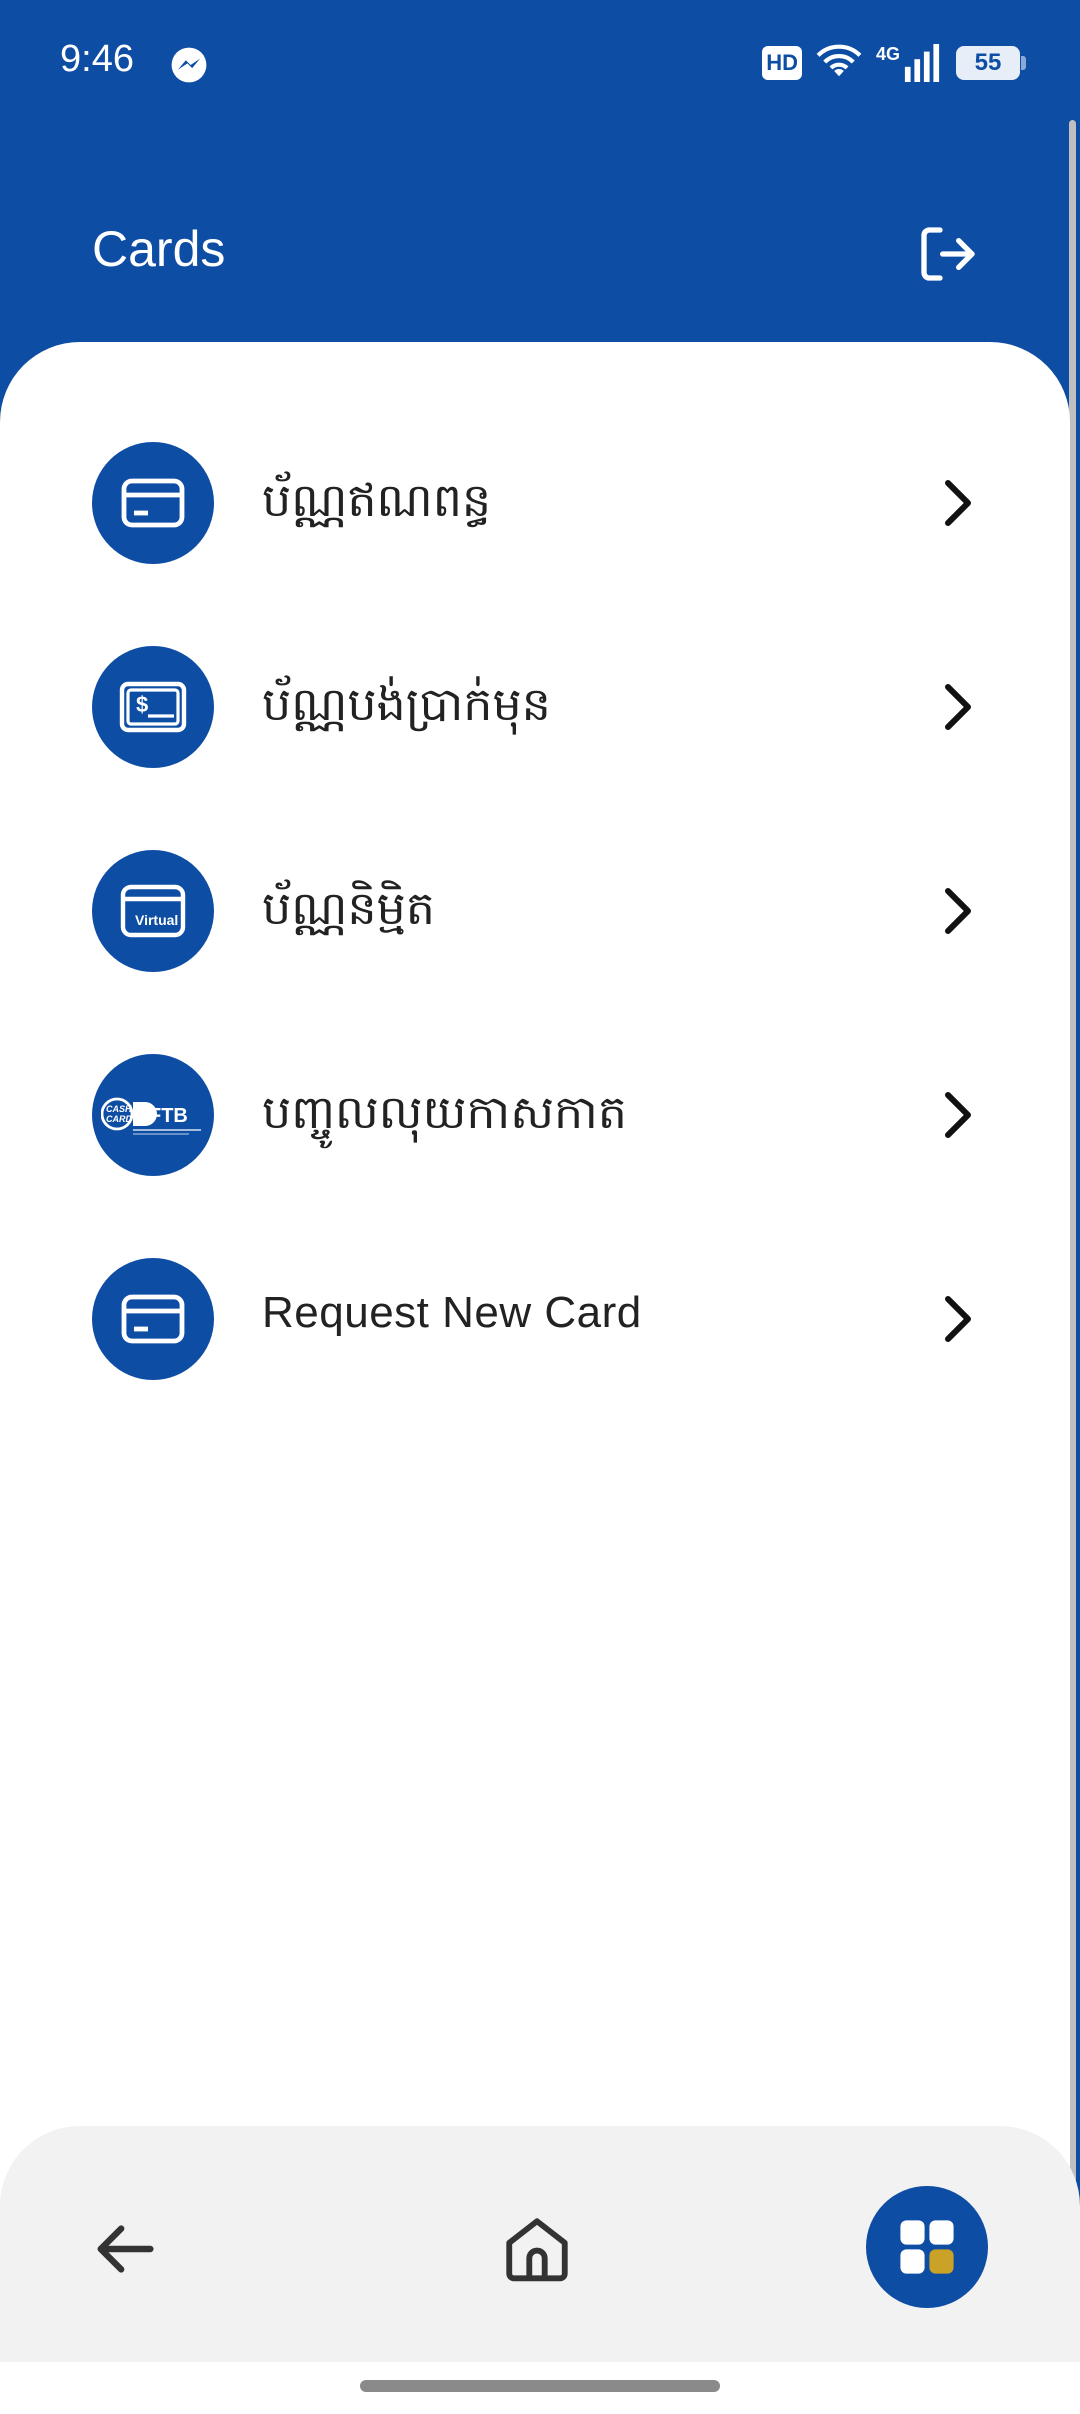 Image resolution: width=1080 pixels, height=2414 pixels. Describe the element at coordinates (887, 53) in the screenshot. I see `network-type: 4G` at that location.